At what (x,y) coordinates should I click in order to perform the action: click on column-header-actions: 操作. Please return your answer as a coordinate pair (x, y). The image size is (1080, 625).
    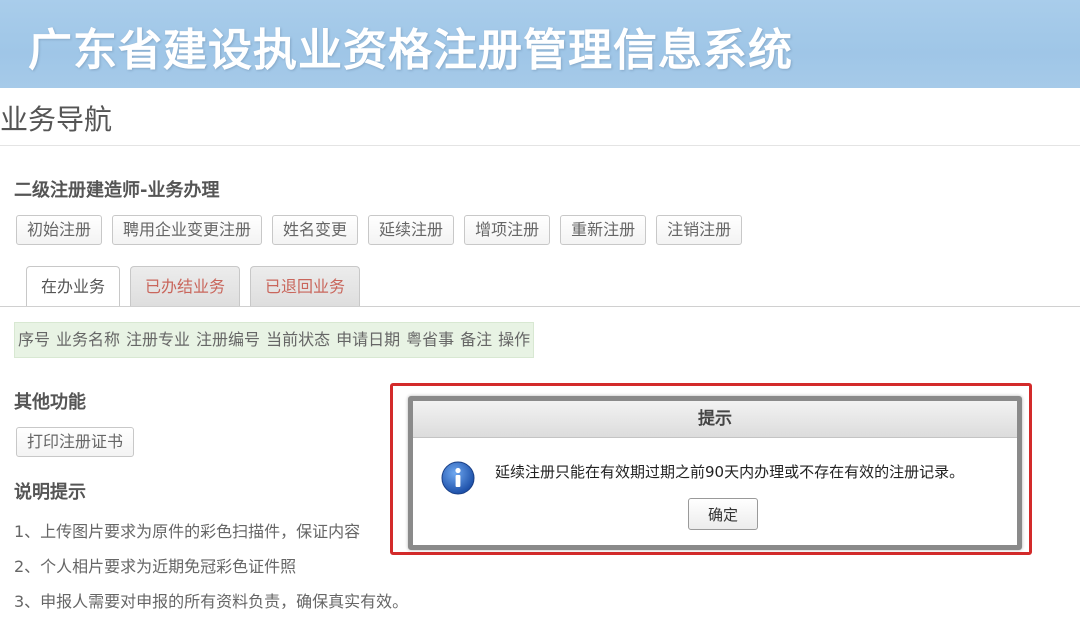
    Looking at the image, I should click on (514, 339).